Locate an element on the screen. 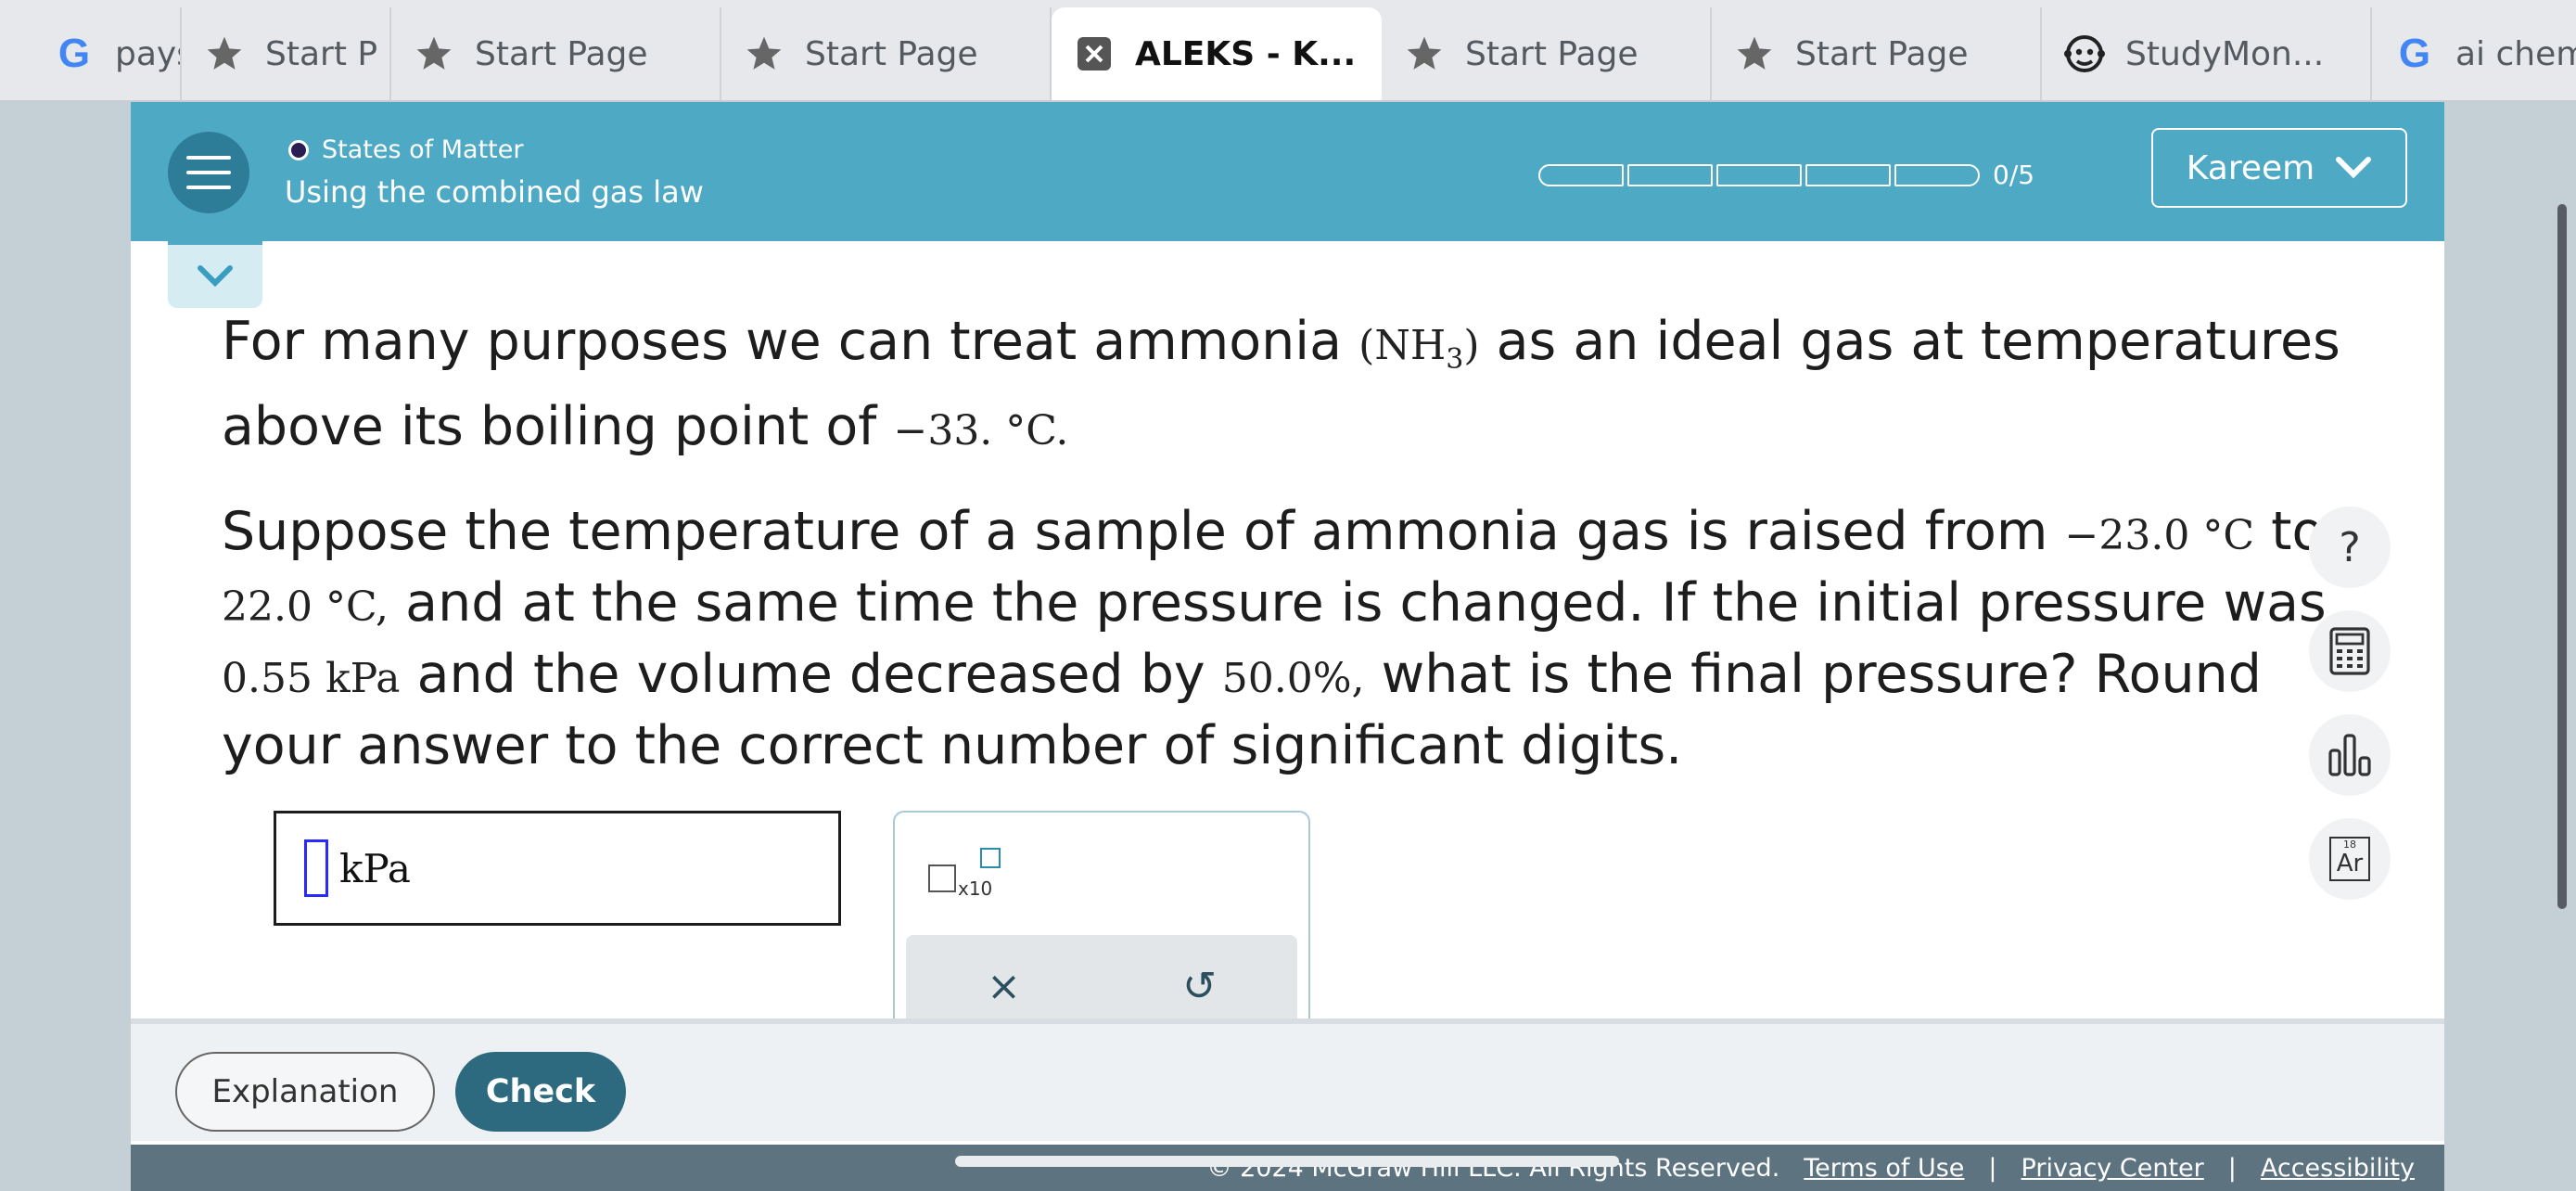 The image size is (2576, 1191). volume-change-value: 50.0%, is located at coordinates (1293, 678).